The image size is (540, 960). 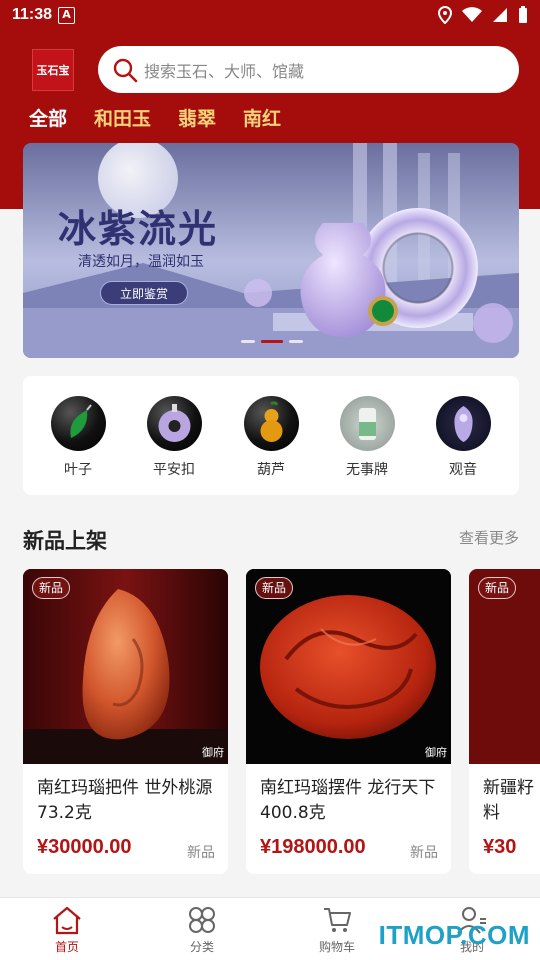 What do you see at coordinates (125, 800) in the screenshot?
I see `product-name: 南红玛瑙把件 世外桃源 73.2克` at bounding box center [125, 800].